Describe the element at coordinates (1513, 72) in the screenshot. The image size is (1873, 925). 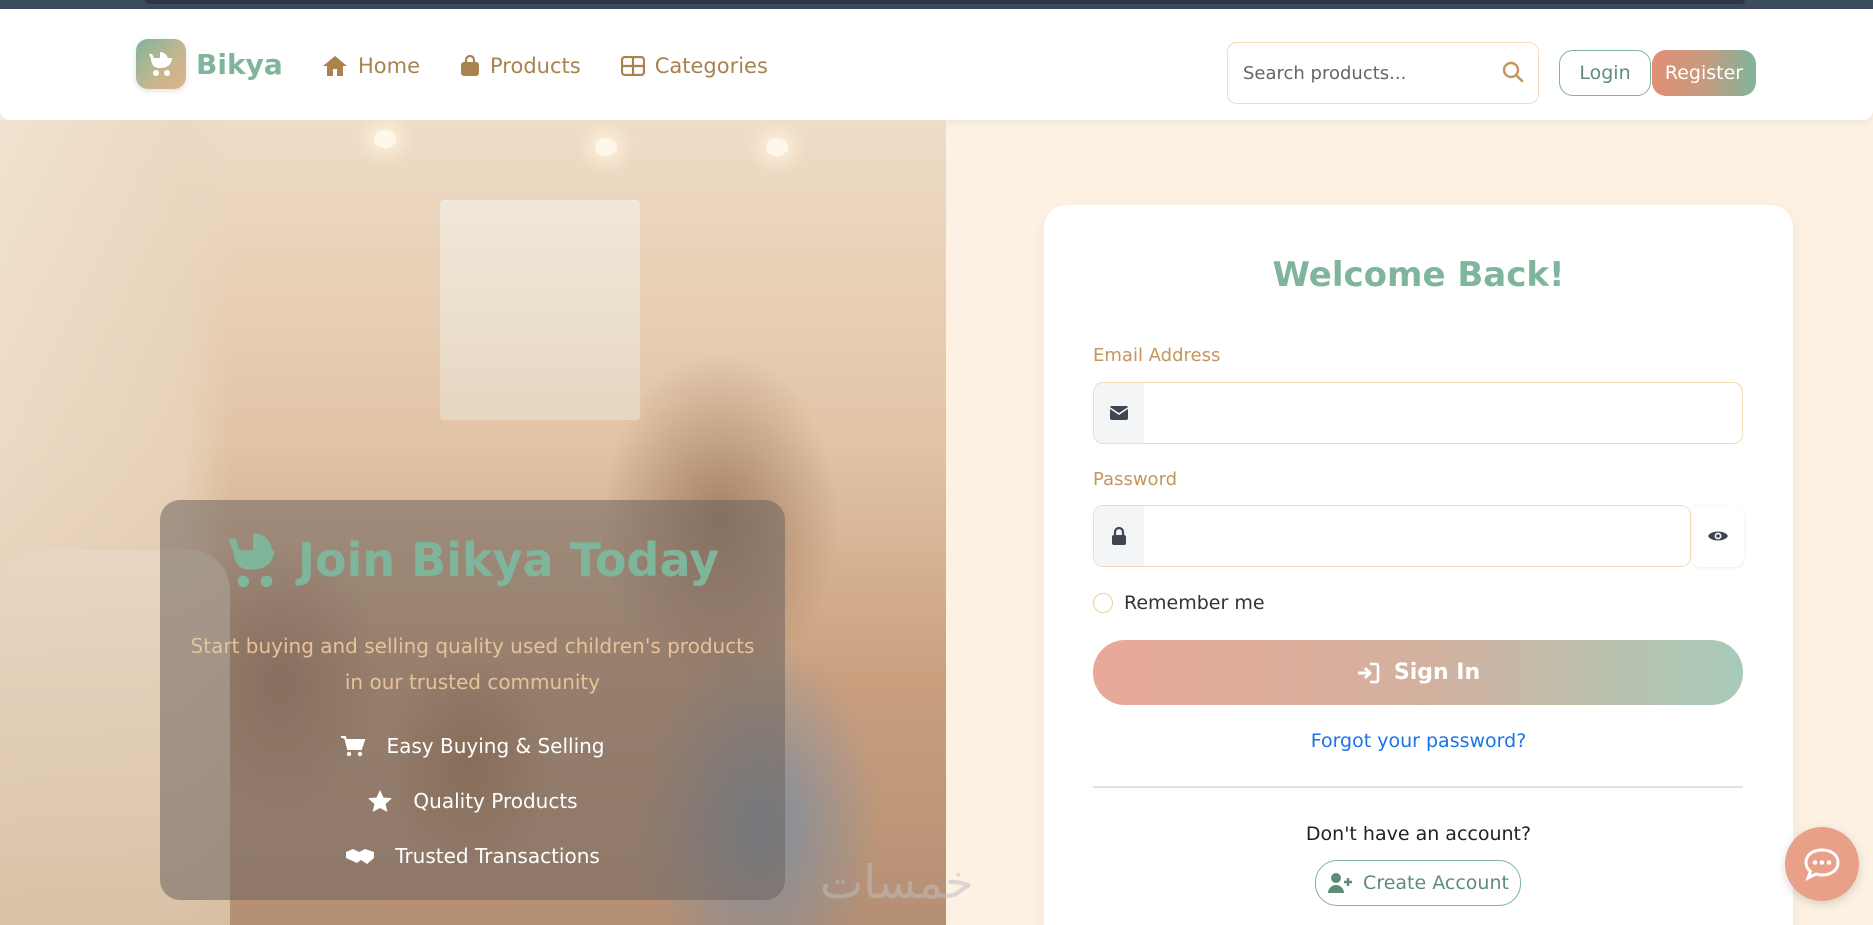
I see `search-icon` at that location.